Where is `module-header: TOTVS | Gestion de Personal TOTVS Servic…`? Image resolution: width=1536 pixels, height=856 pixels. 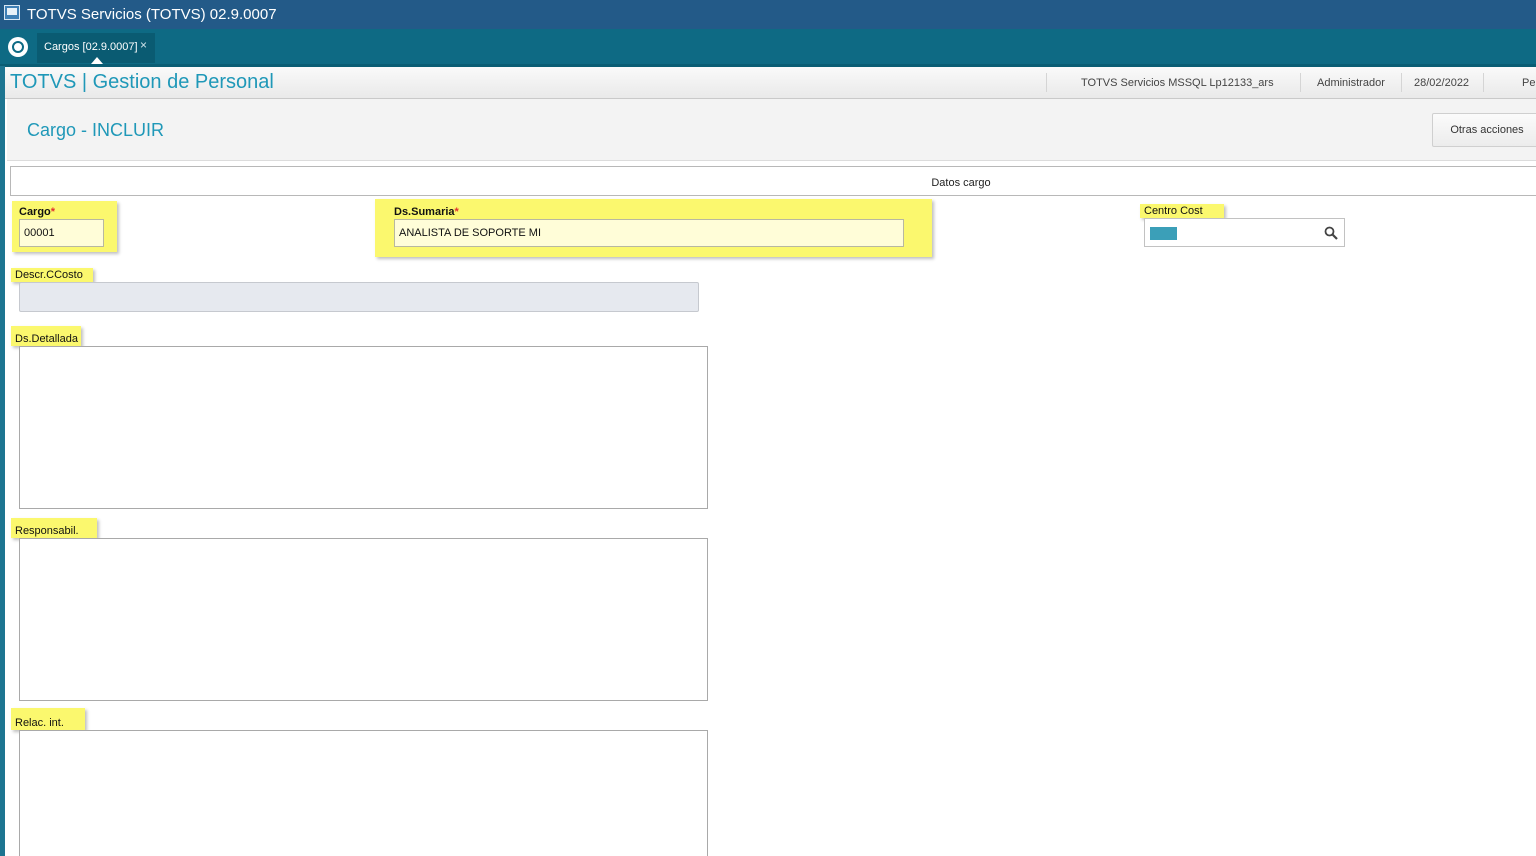
module-header: TOTVS | Gestion de Personal TOTVS Servic… is located at coordinates (770, 83).